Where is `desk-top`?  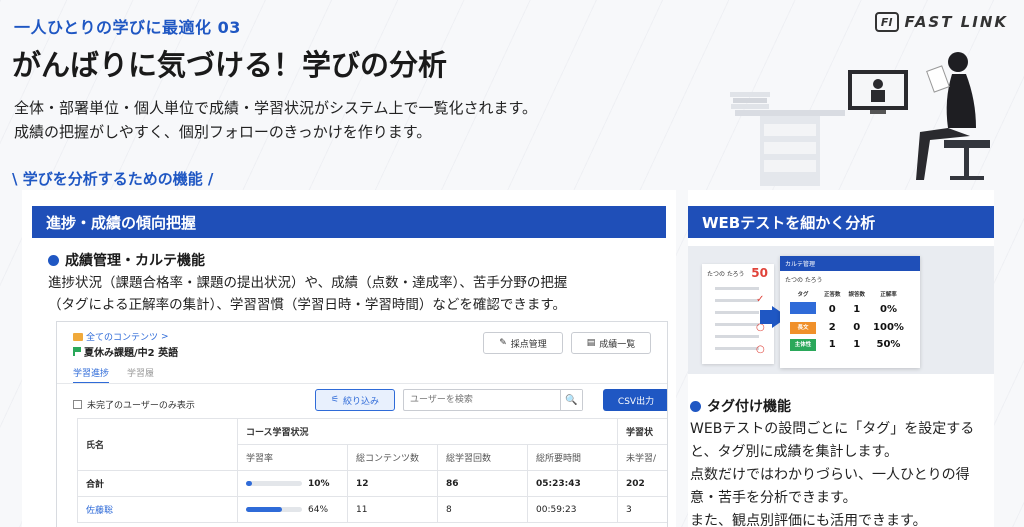
desk-top is located at coordinates (790, 113).